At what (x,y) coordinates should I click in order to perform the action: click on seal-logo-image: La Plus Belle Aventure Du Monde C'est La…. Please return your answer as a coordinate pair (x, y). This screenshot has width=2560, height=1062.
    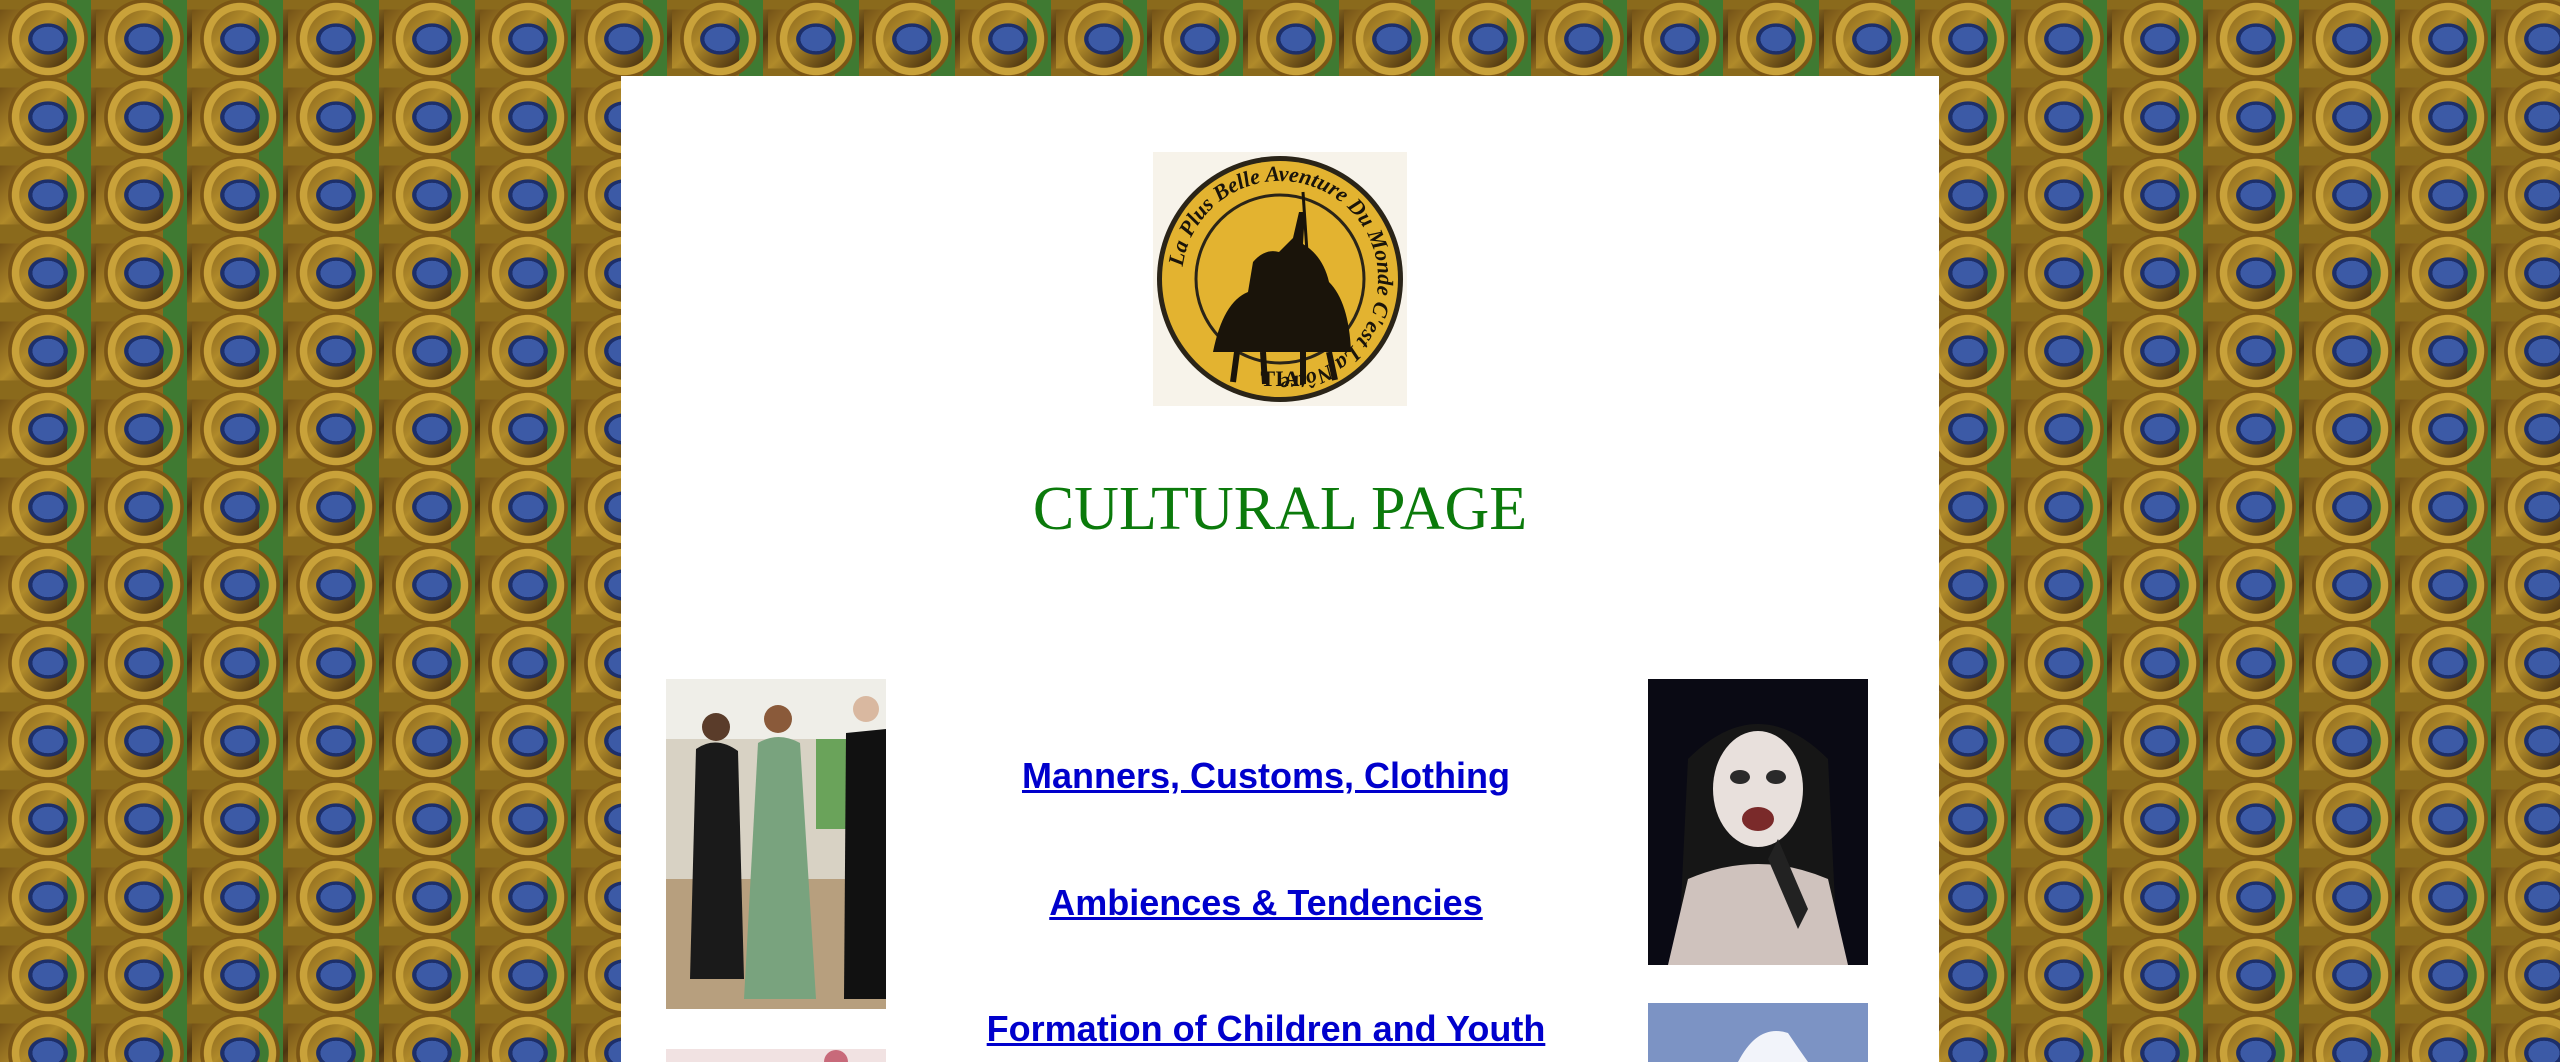
    Looking at the image, I should click on (1280, 279).